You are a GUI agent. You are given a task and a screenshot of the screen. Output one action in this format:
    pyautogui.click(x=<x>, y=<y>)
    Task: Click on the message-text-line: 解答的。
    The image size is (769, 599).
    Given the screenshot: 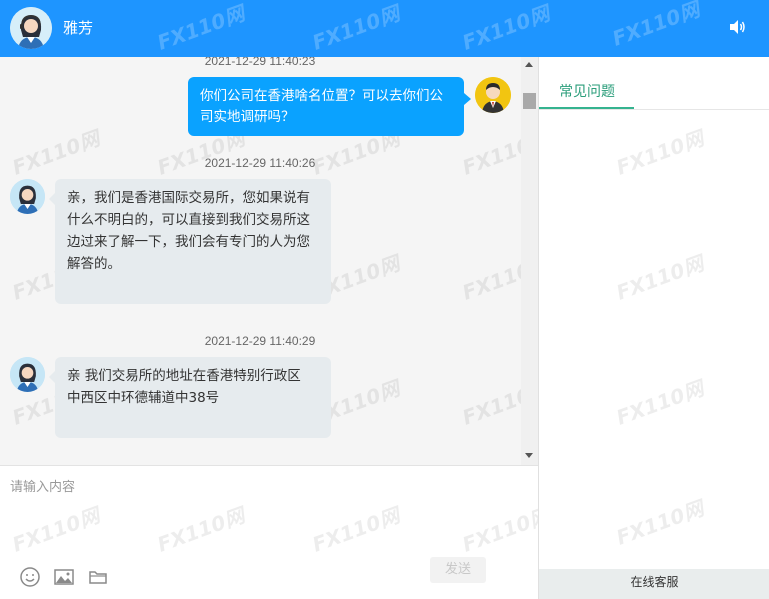 What is the action you would take?
    pyautogui.click(x=94, y=264)
    